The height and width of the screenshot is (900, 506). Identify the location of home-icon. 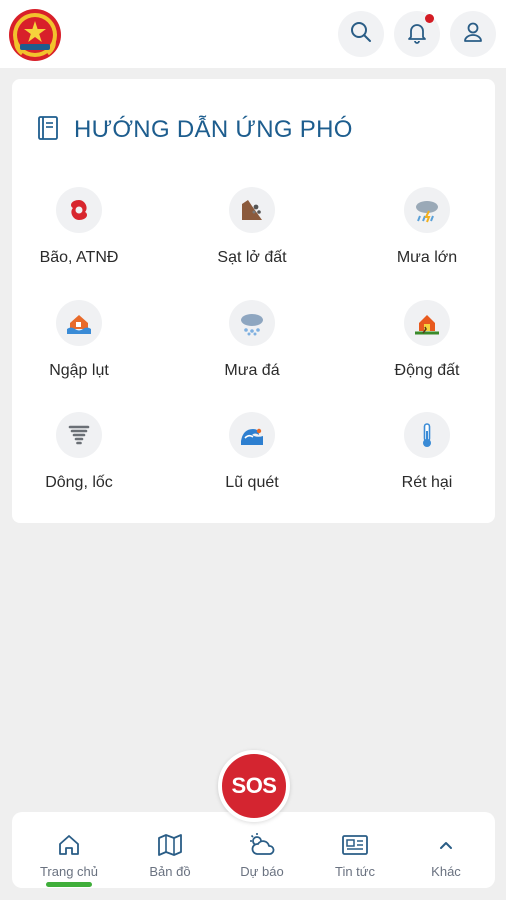
(69, 845).